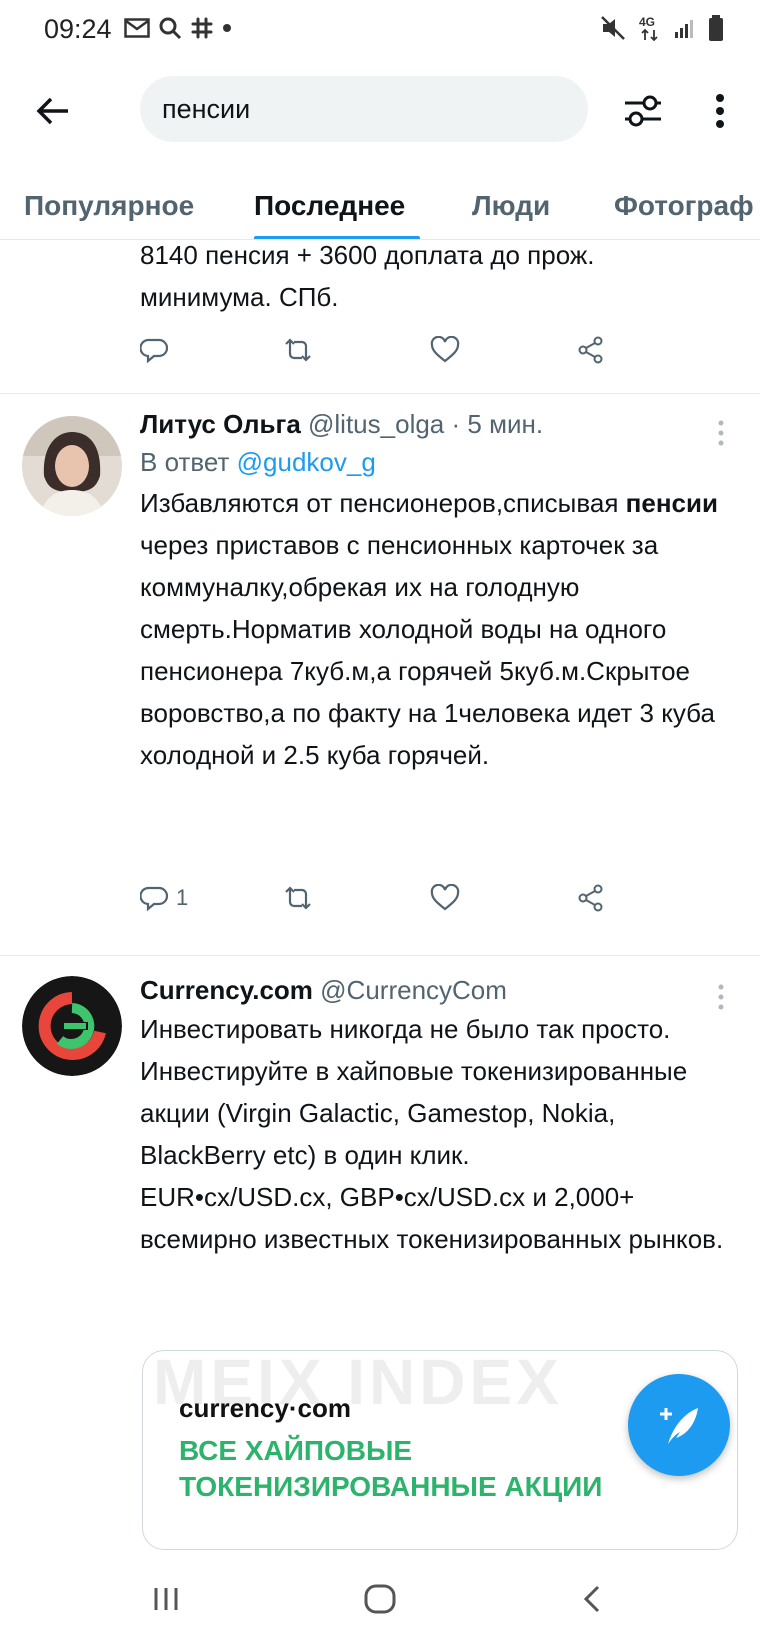  I want to click on tweet-time: 5 мин., so click(505, 424).